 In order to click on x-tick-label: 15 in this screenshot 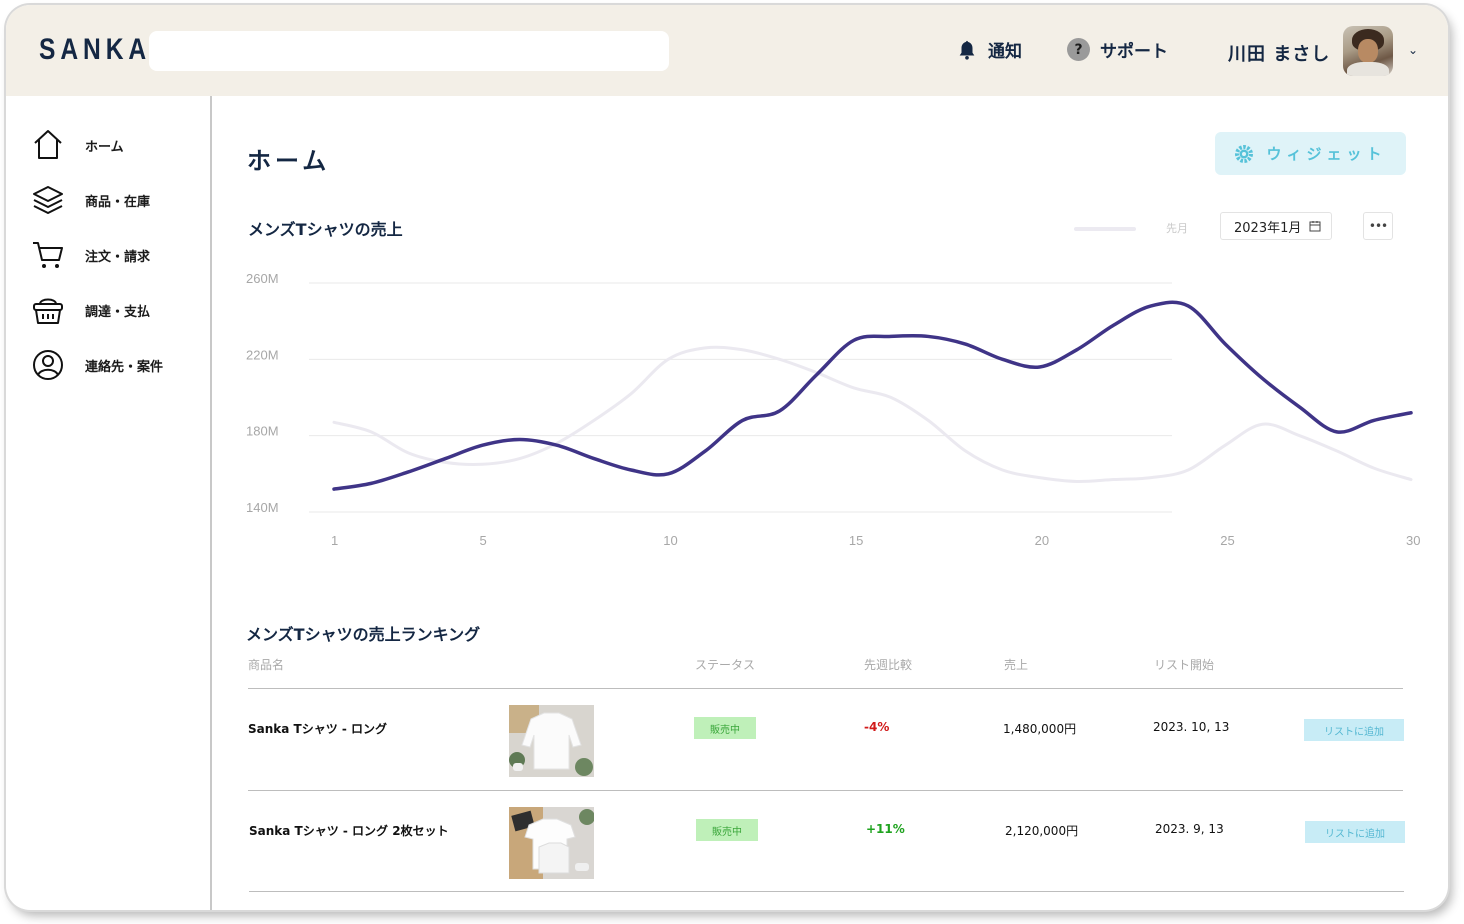, I will do `click(856, 540)`.